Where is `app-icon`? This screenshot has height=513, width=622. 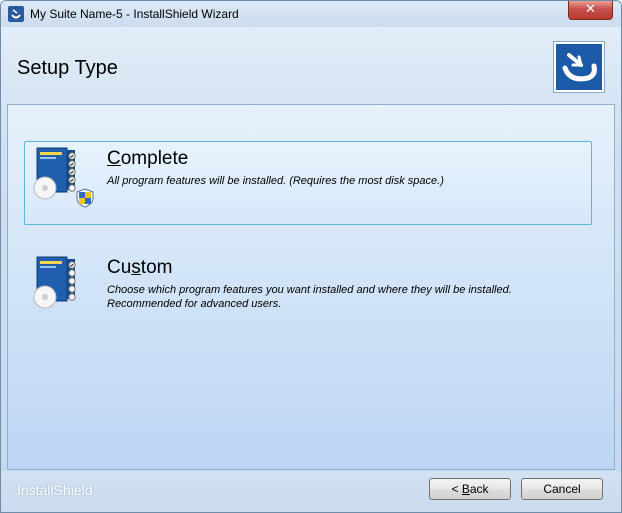
app-icon is located at coordinates (16, 14).